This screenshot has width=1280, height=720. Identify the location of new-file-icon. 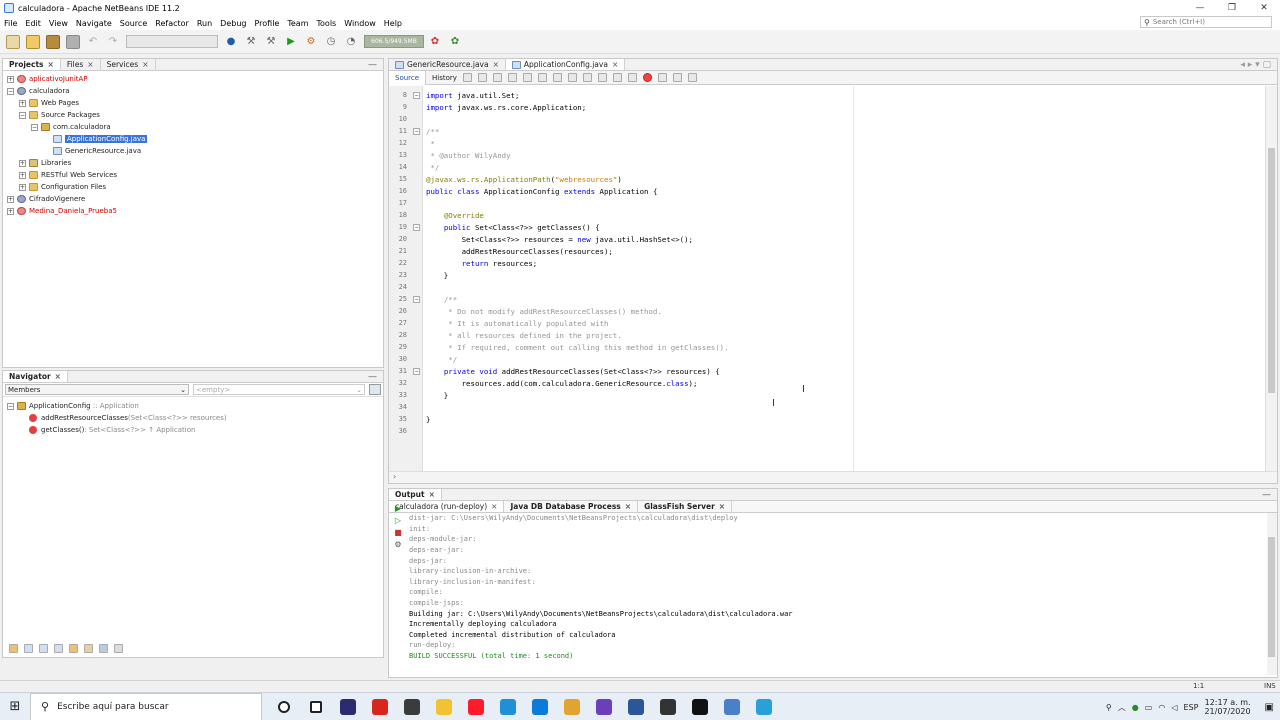
(13, 41).